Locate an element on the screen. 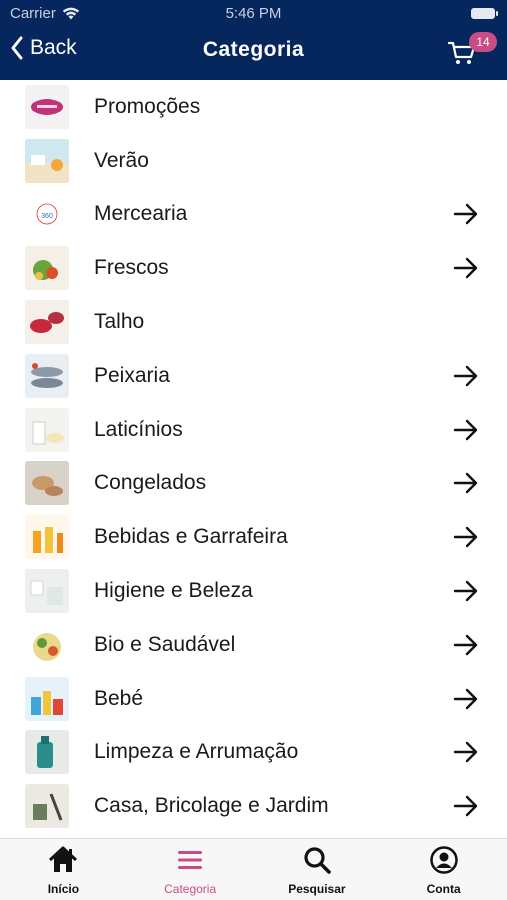 The height and width of the screenshot is (900, 507). tab-pesquisar: Pesquisar is located at coordinates (317, 869).